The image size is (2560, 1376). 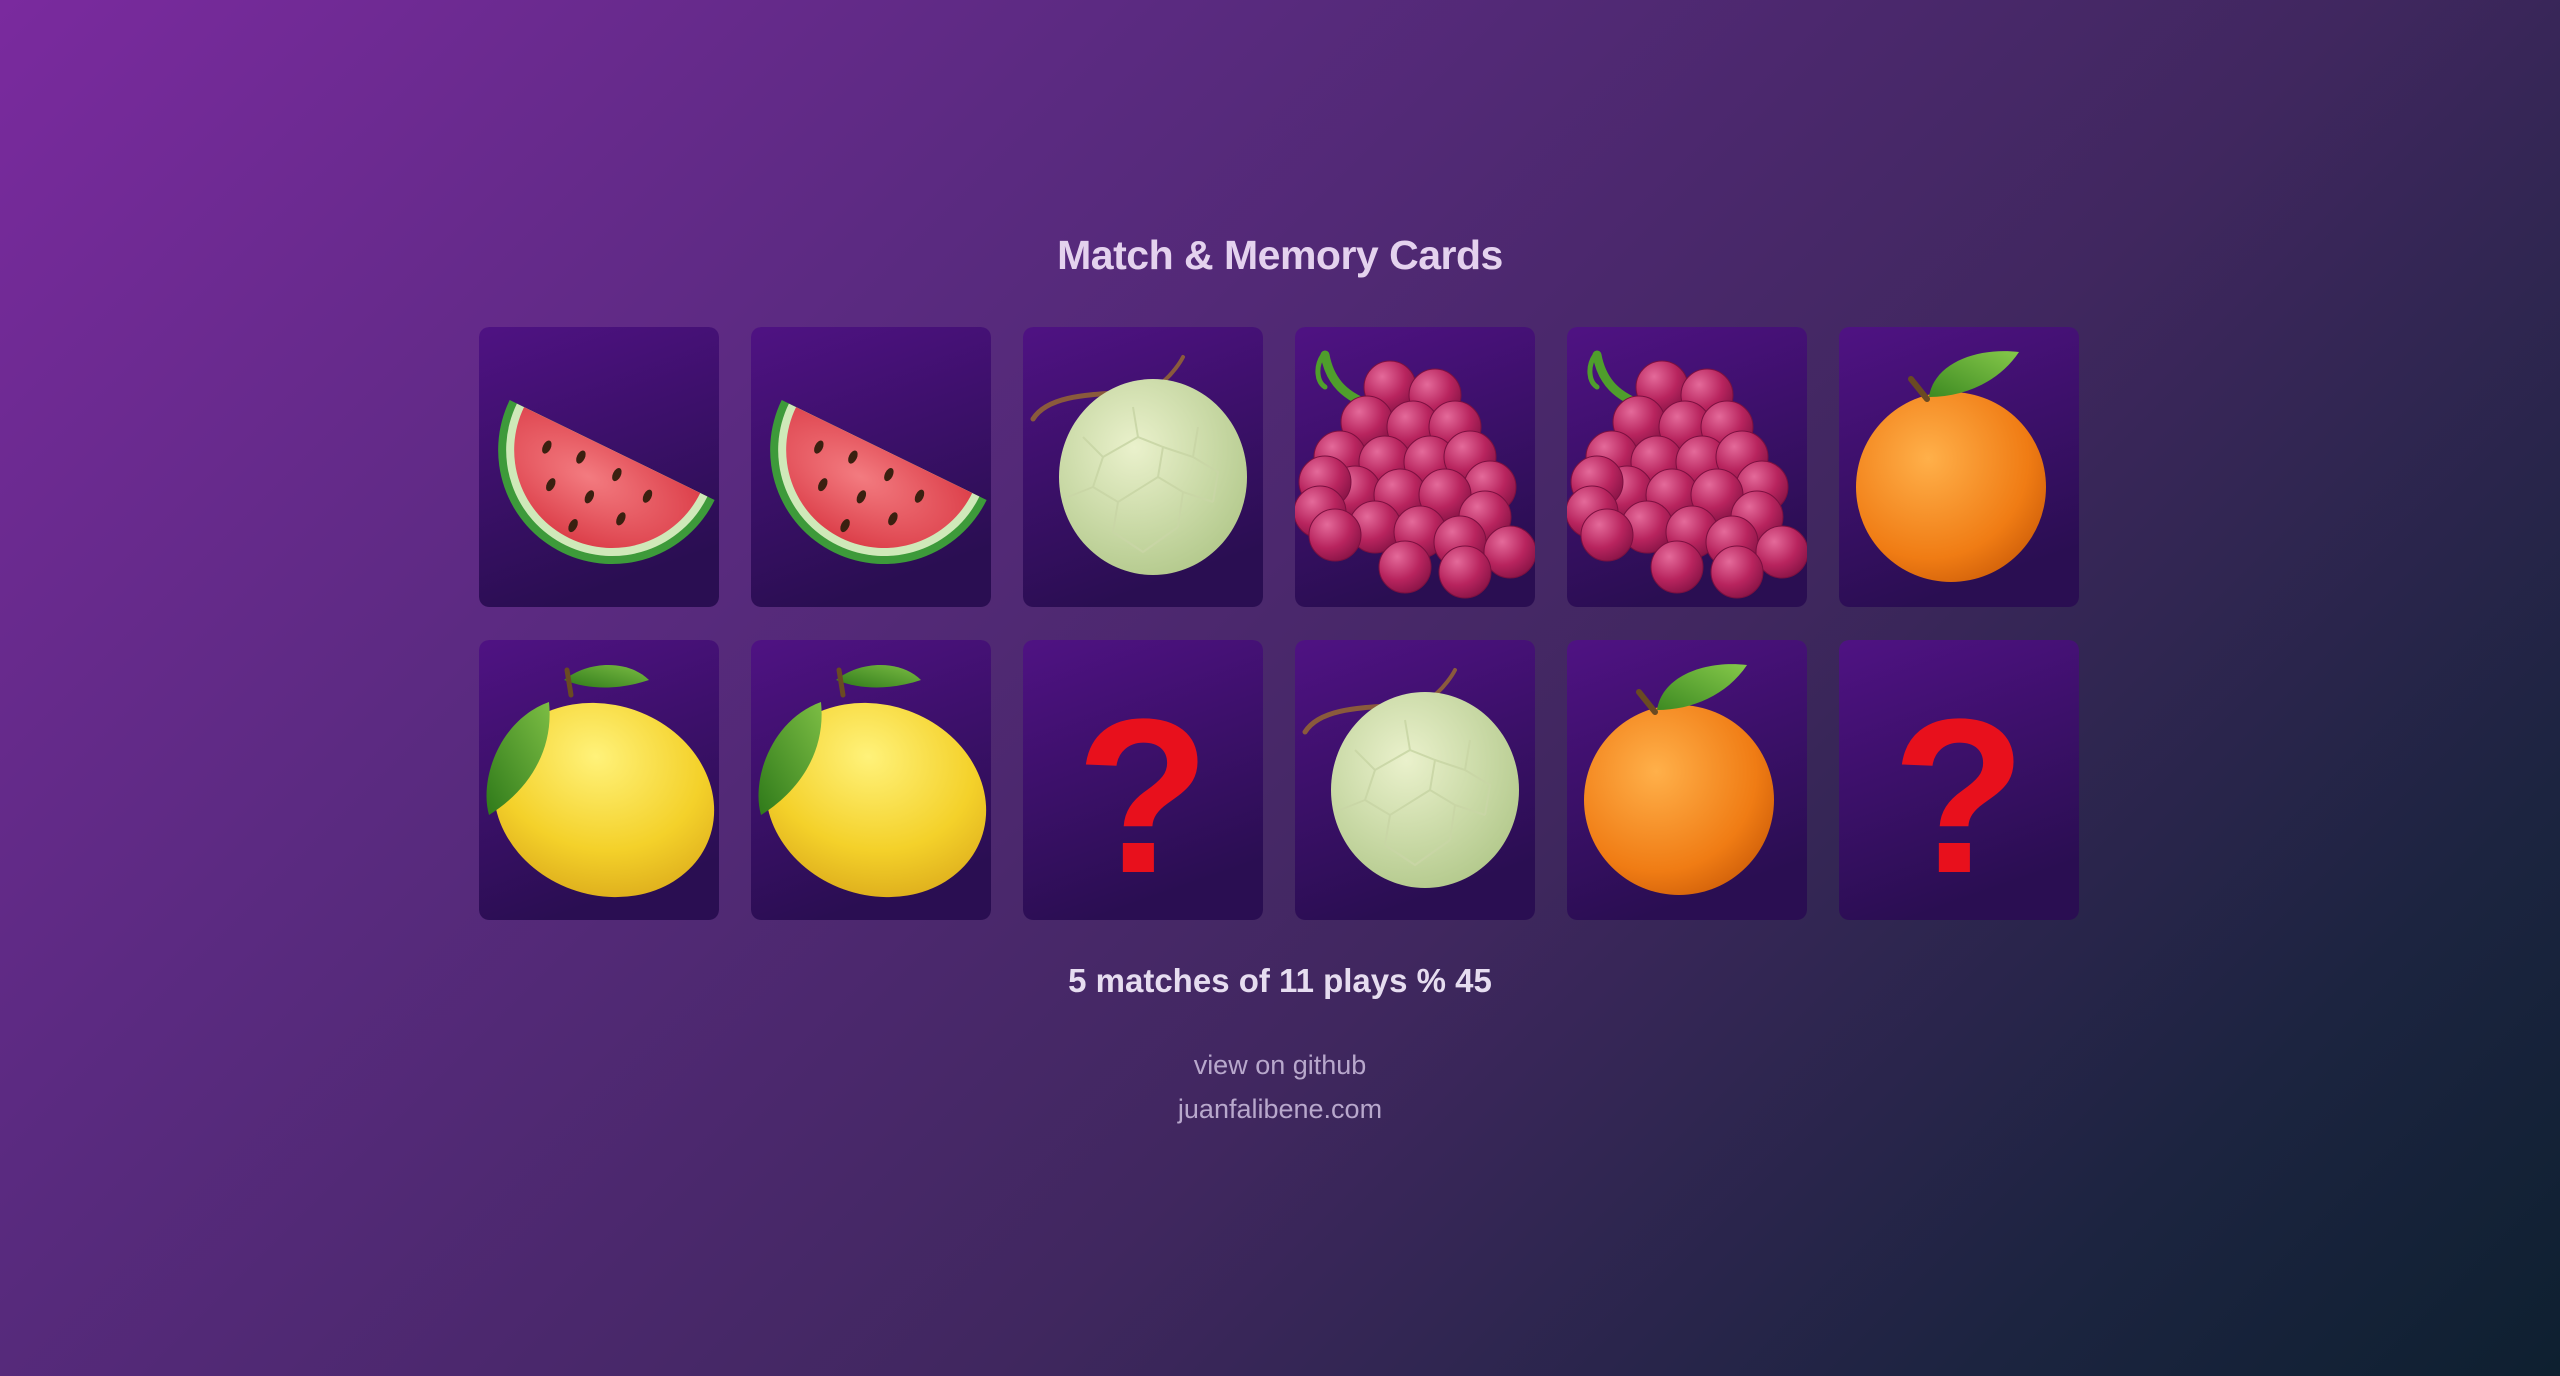 I want to click on card-12: ?, so click(x=1959, y=780).